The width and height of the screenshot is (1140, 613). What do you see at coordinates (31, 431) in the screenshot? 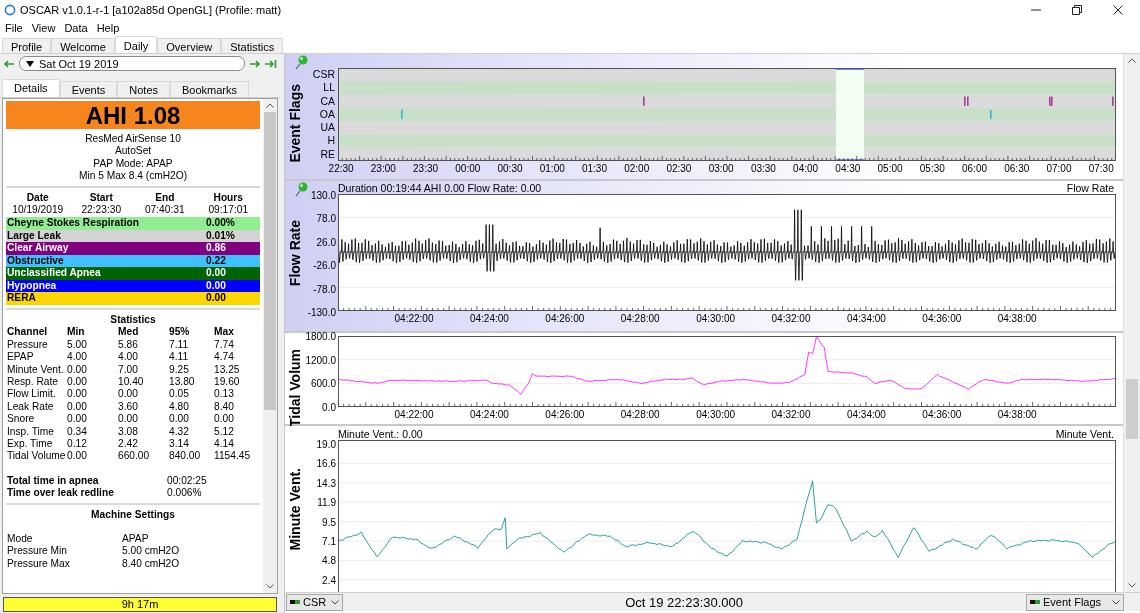
I see `table-cell-text: Insp. Time` at bounding box center [31, 431].